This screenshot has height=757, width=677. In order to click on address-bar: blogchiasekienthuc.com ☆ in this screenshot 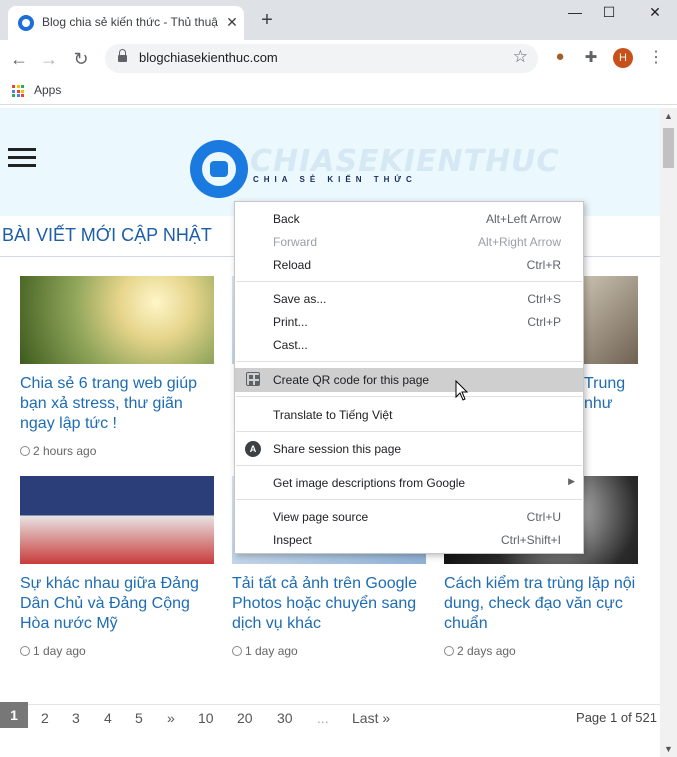, I will do `click(321, 58)`.